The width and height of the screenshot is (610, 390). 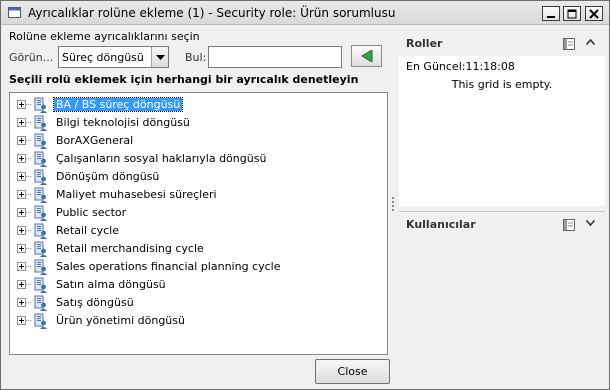 I want to click on close-button: Close, so click(x=352, y=371).